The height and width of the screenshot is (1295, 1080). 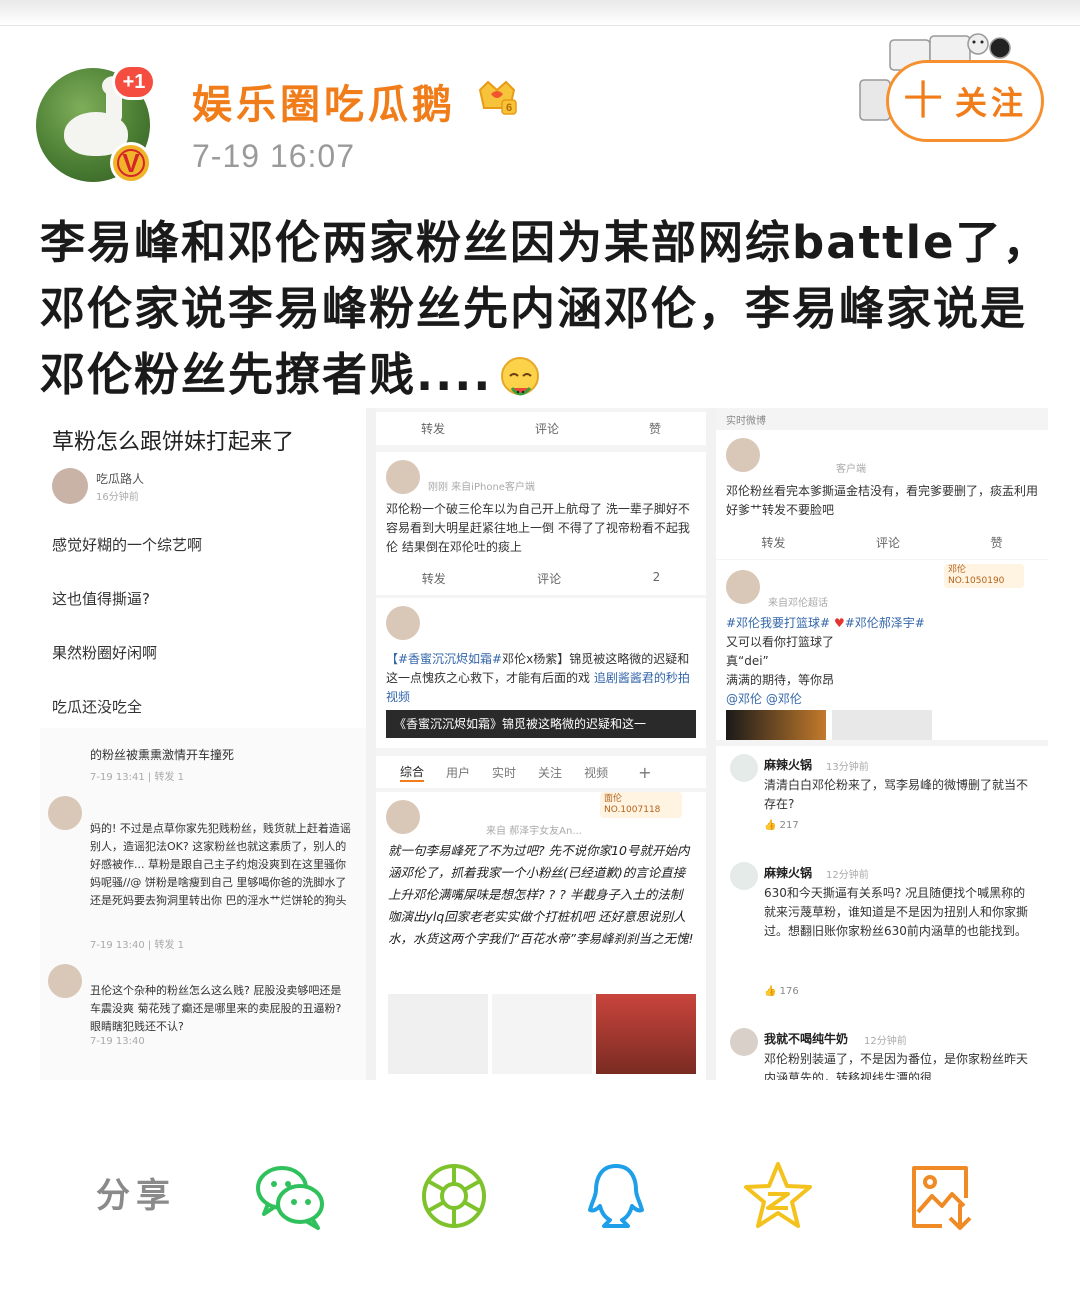 What do you see at coordinates (882, 500) in the screenshot?
I see `feed-post-text: 邓伦粉丝看完本爹撕逼金桔没有，看完爹要删了，痰盂利用好爹艹转发不要脸吧` at bounding box center [882, 500].